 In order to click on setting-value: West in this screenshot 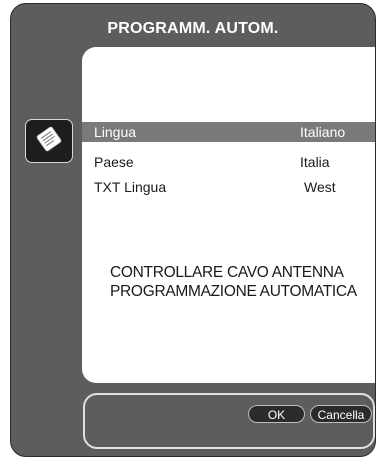, I will do `click(320, 187)`.